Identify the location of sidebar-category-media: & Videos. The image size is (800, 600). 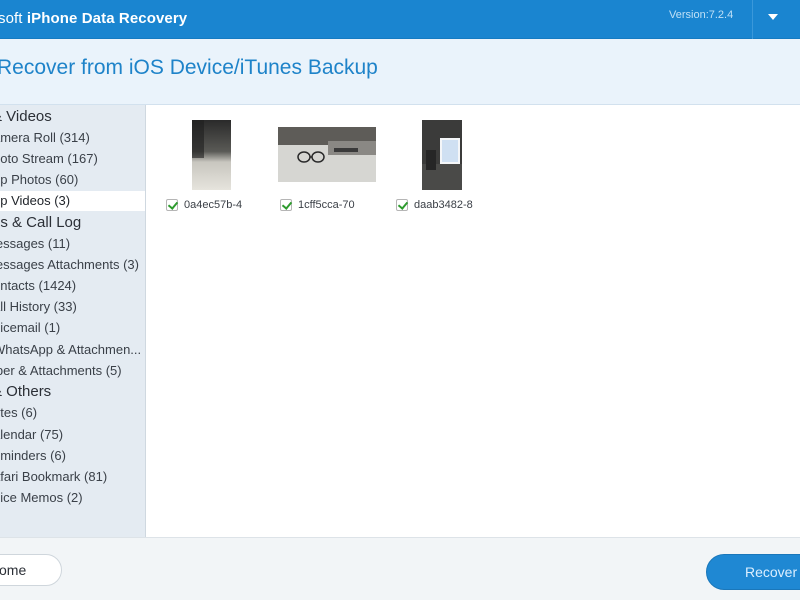
(26, 116).